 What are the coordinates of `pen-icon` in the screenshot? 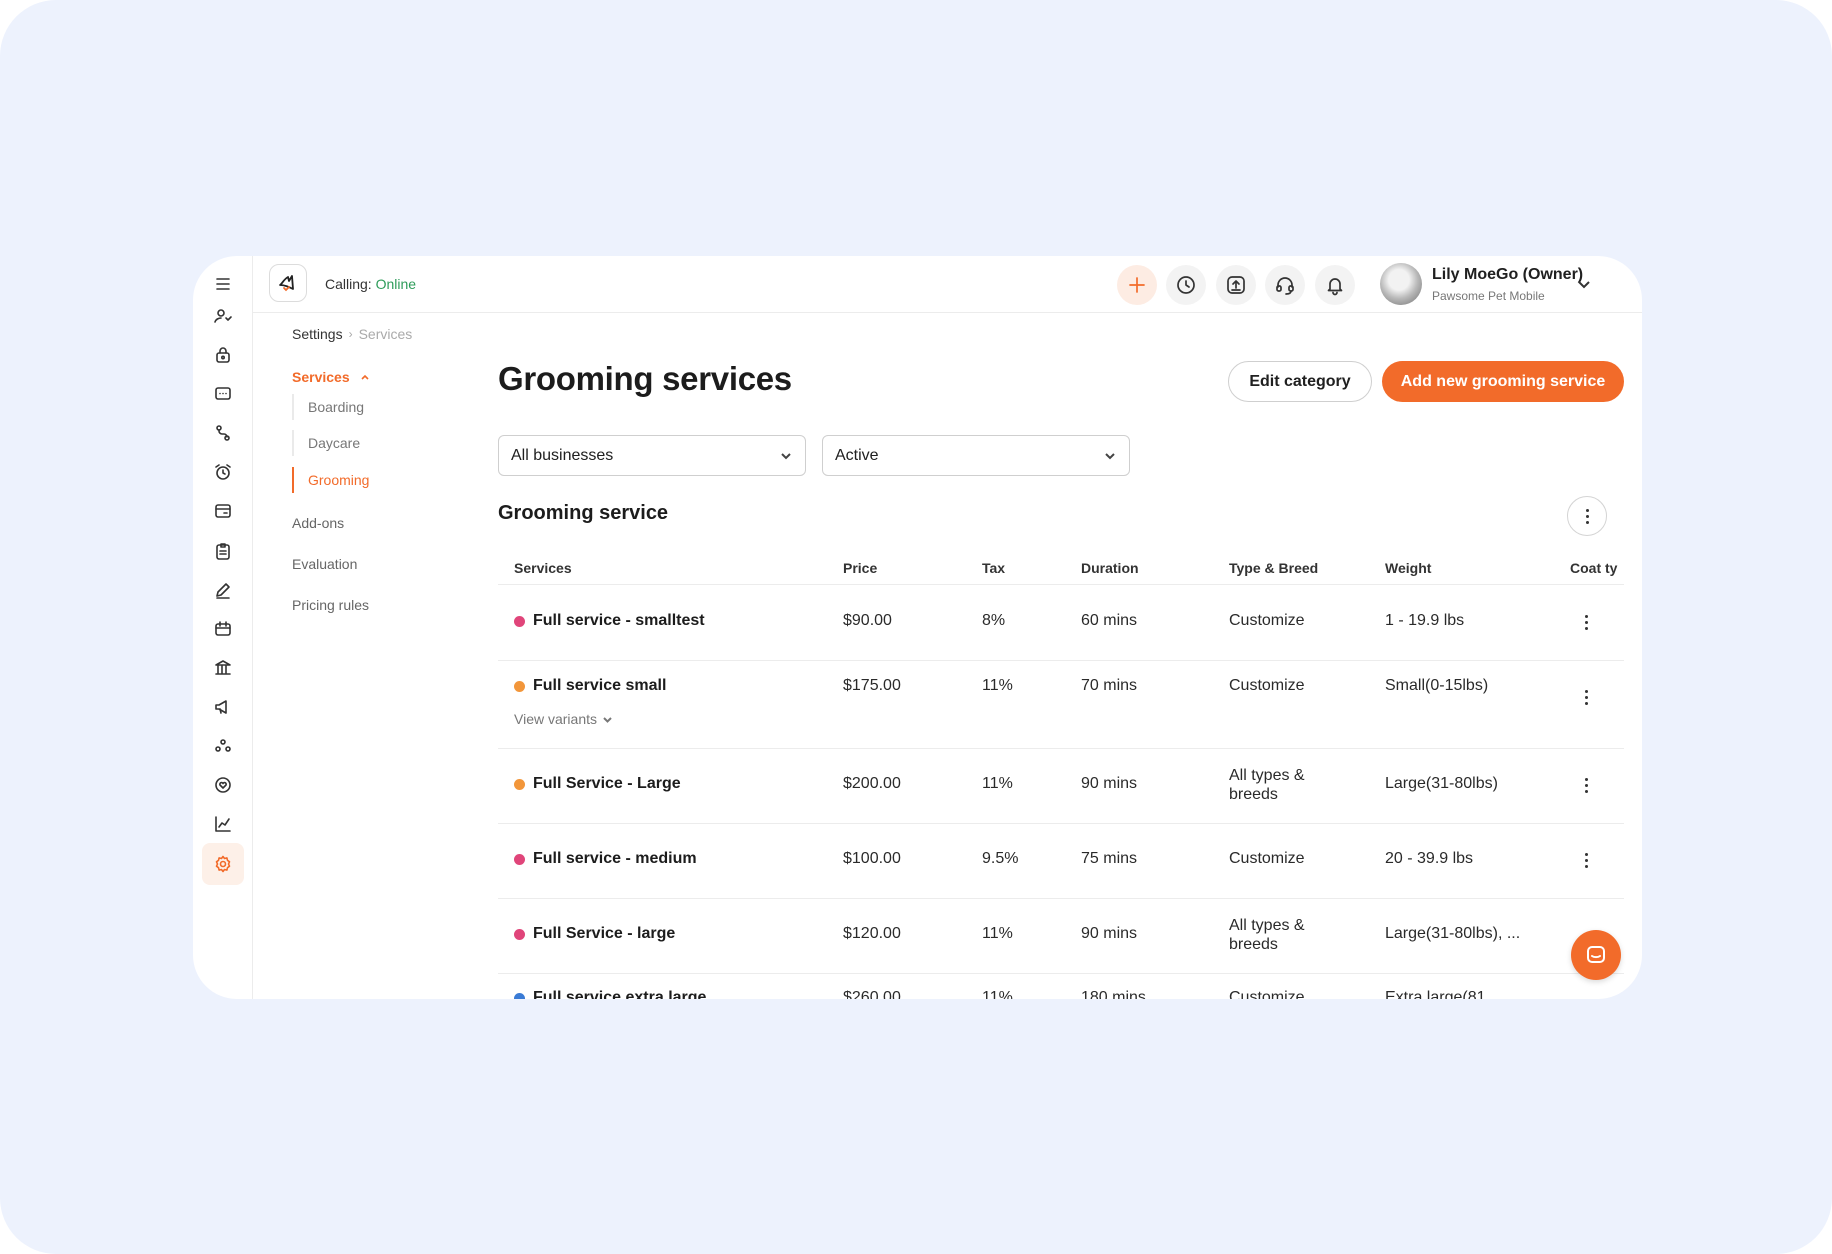 It's located at (223, 590).